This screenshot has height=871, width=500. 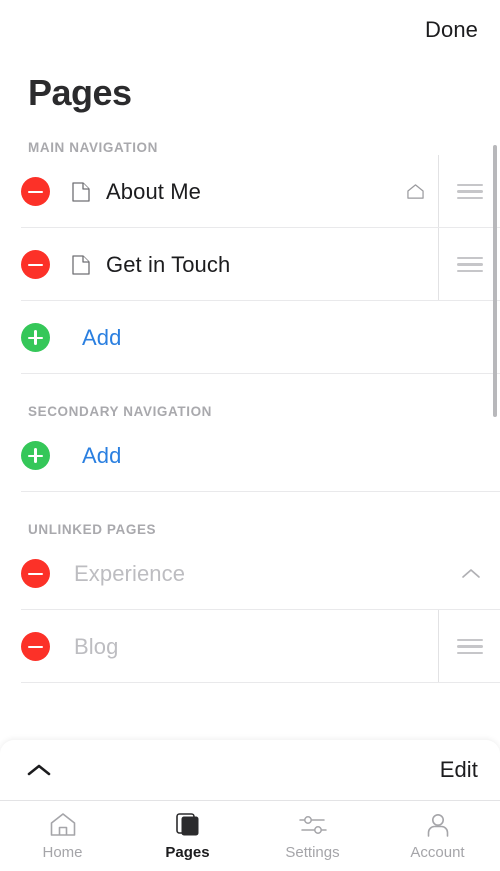 I want to click on tab-account: Account, so click(x=437, y=836).